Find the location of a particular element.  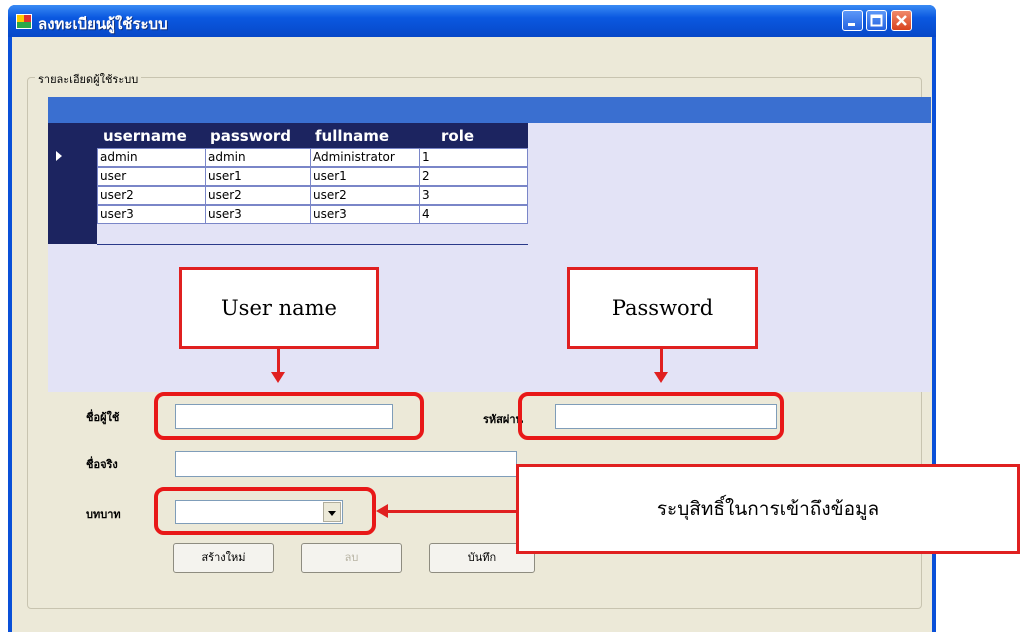

role-label: บทบาท is located at coordinates (103, 514).